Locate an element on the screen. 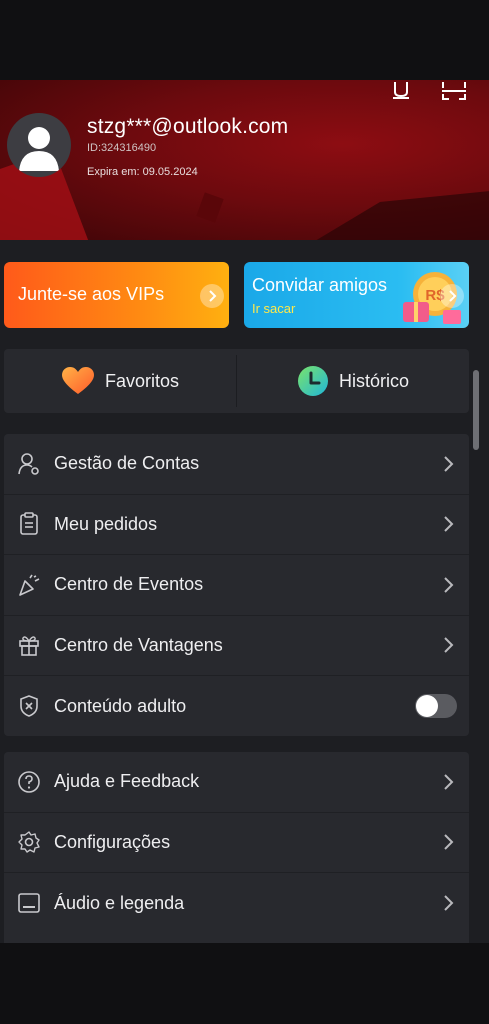 The image size is (489, 1024). invite-friends-card: Convidar amigos Ir sacar R$ is located at coordinates (356, 295).